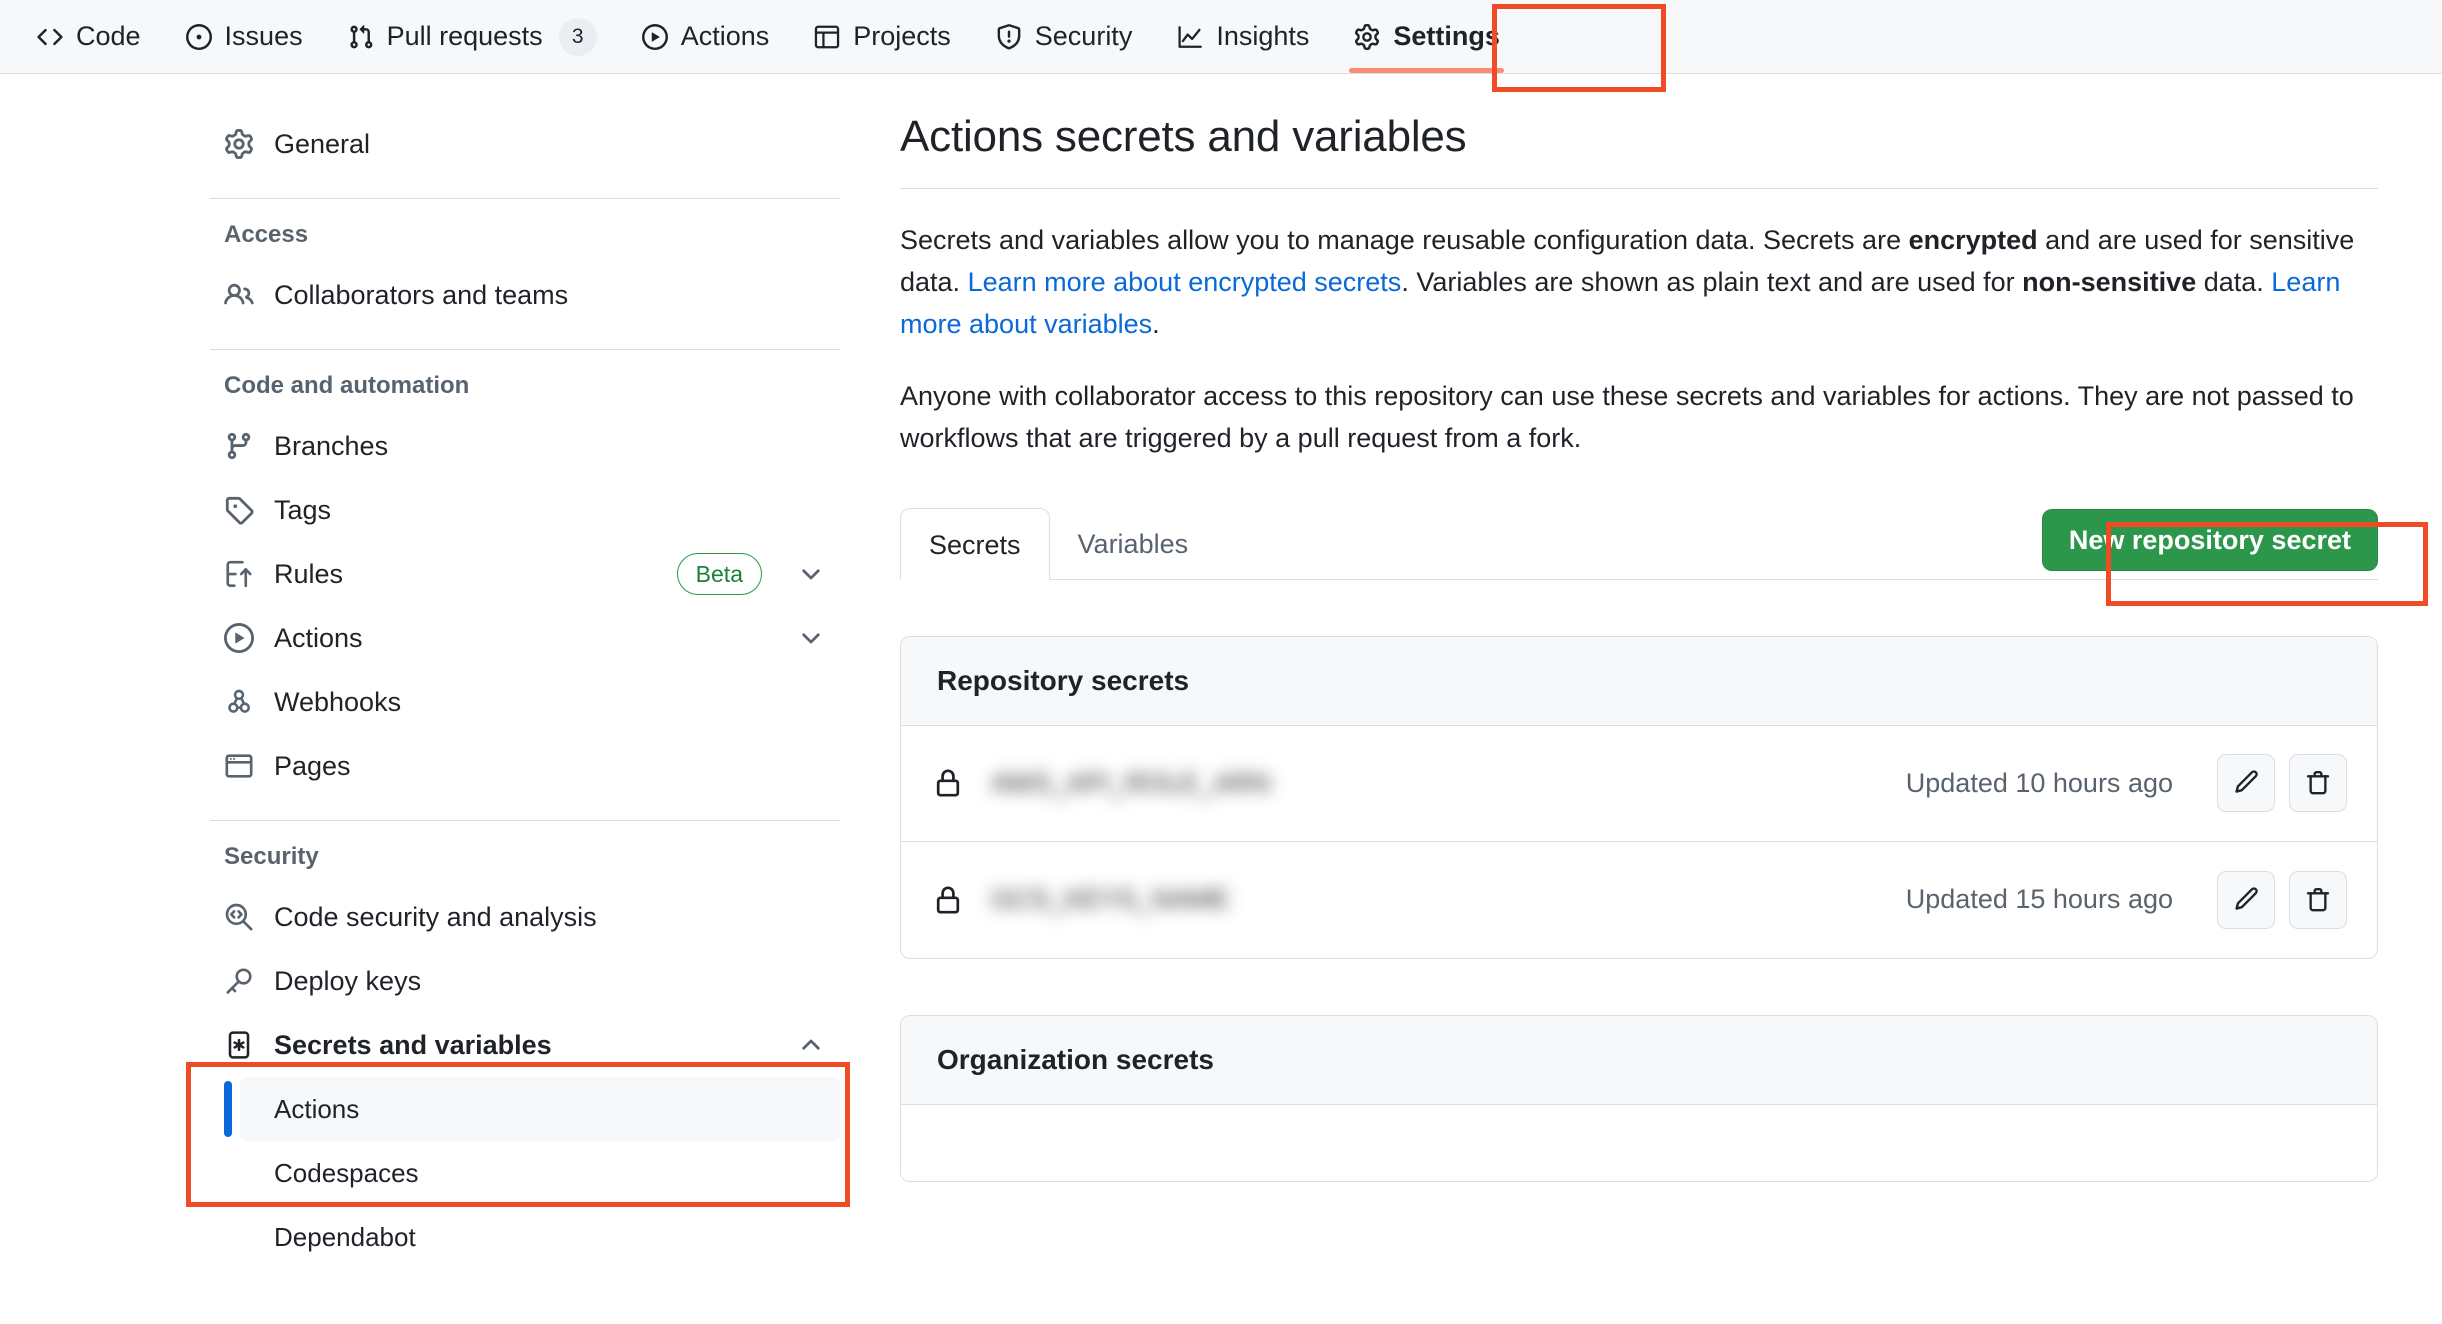 The width and height of the screenshot is (2442, 1324). Describe the element at coordinates (975, 543) in the screenshot. I see `tab-secrets: Secrets` at that location.